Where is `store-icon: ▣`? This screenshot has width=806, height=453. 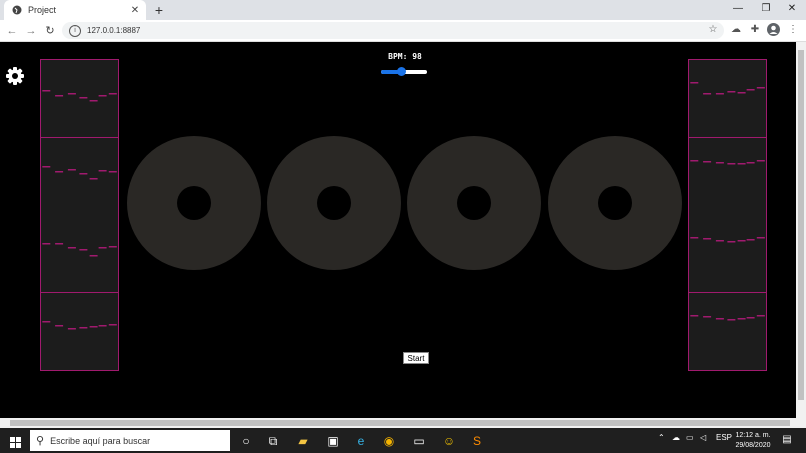 store-icon: ▣ is located at coordinates (333, 441).